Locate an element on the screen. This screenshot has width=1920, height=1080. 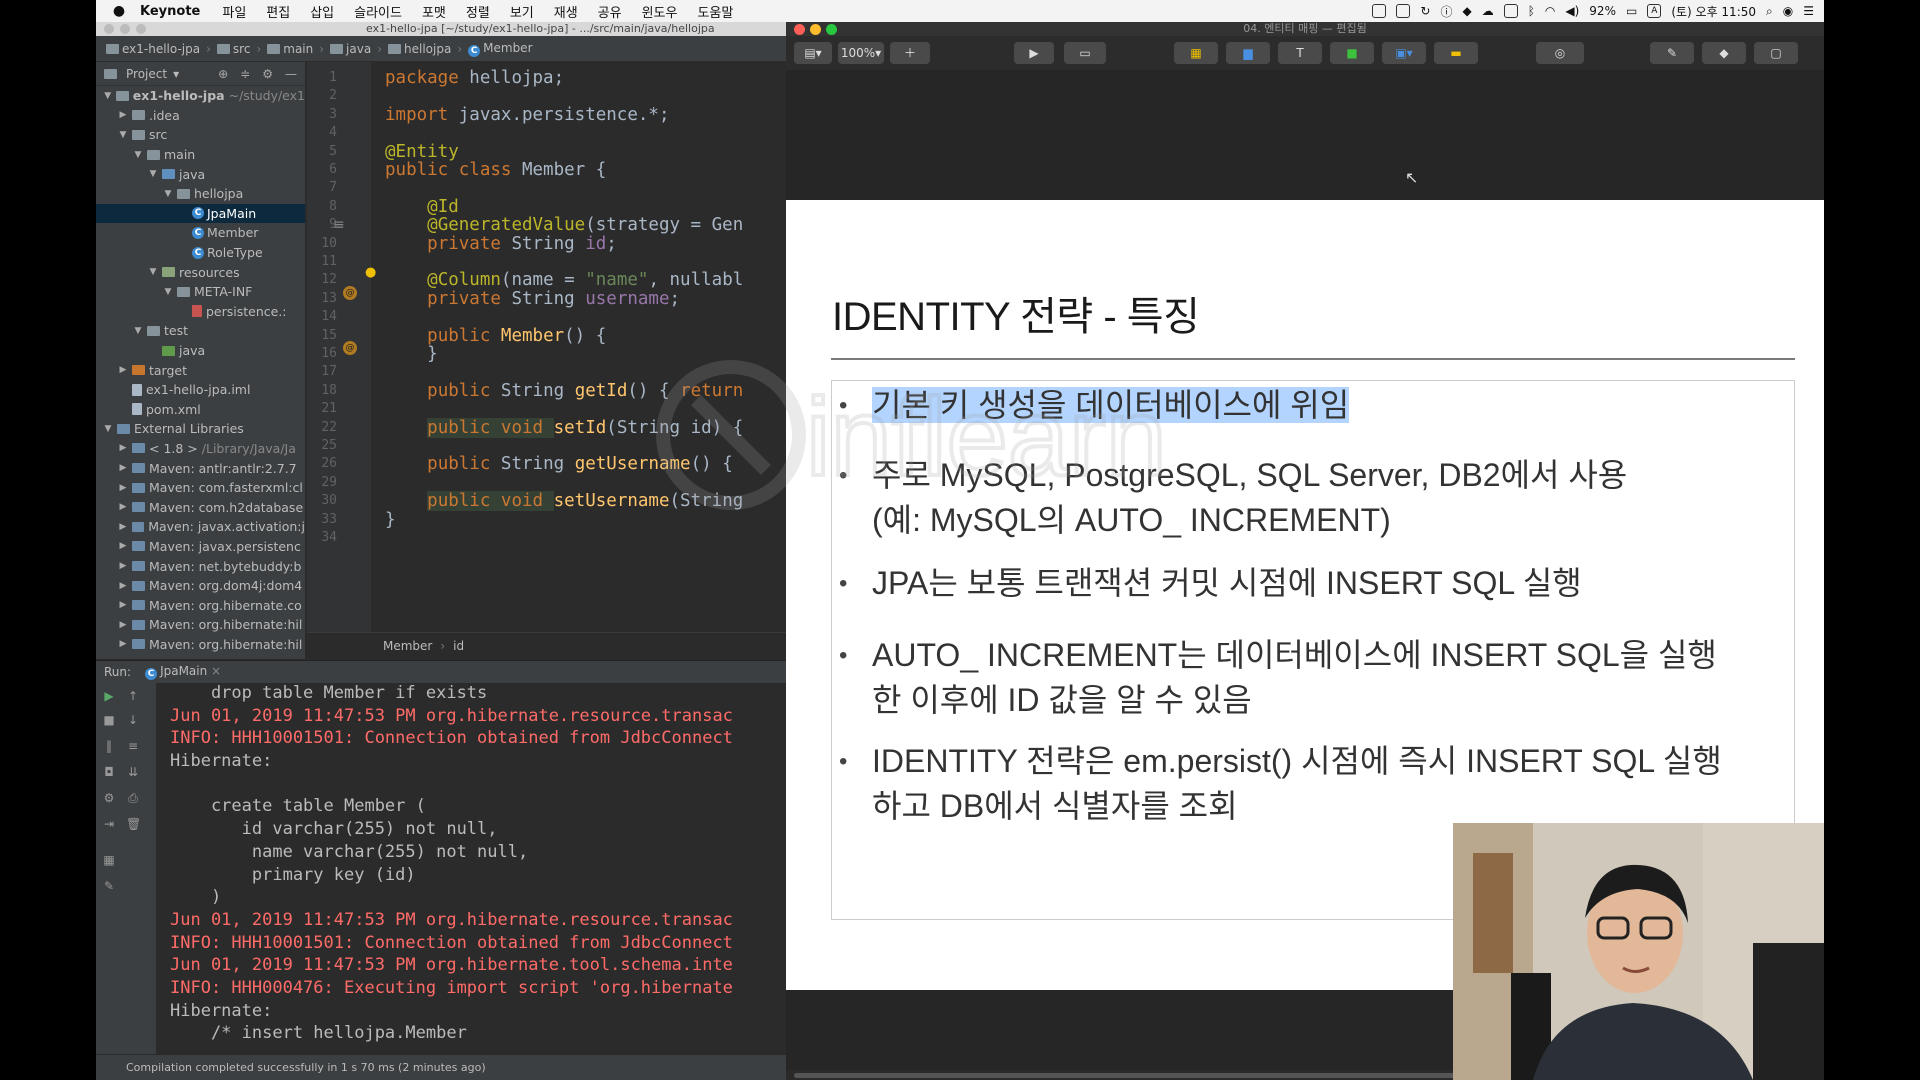
slide-title: IDENTITY 전략 - 특징 is located at coordinates (1016, 313).